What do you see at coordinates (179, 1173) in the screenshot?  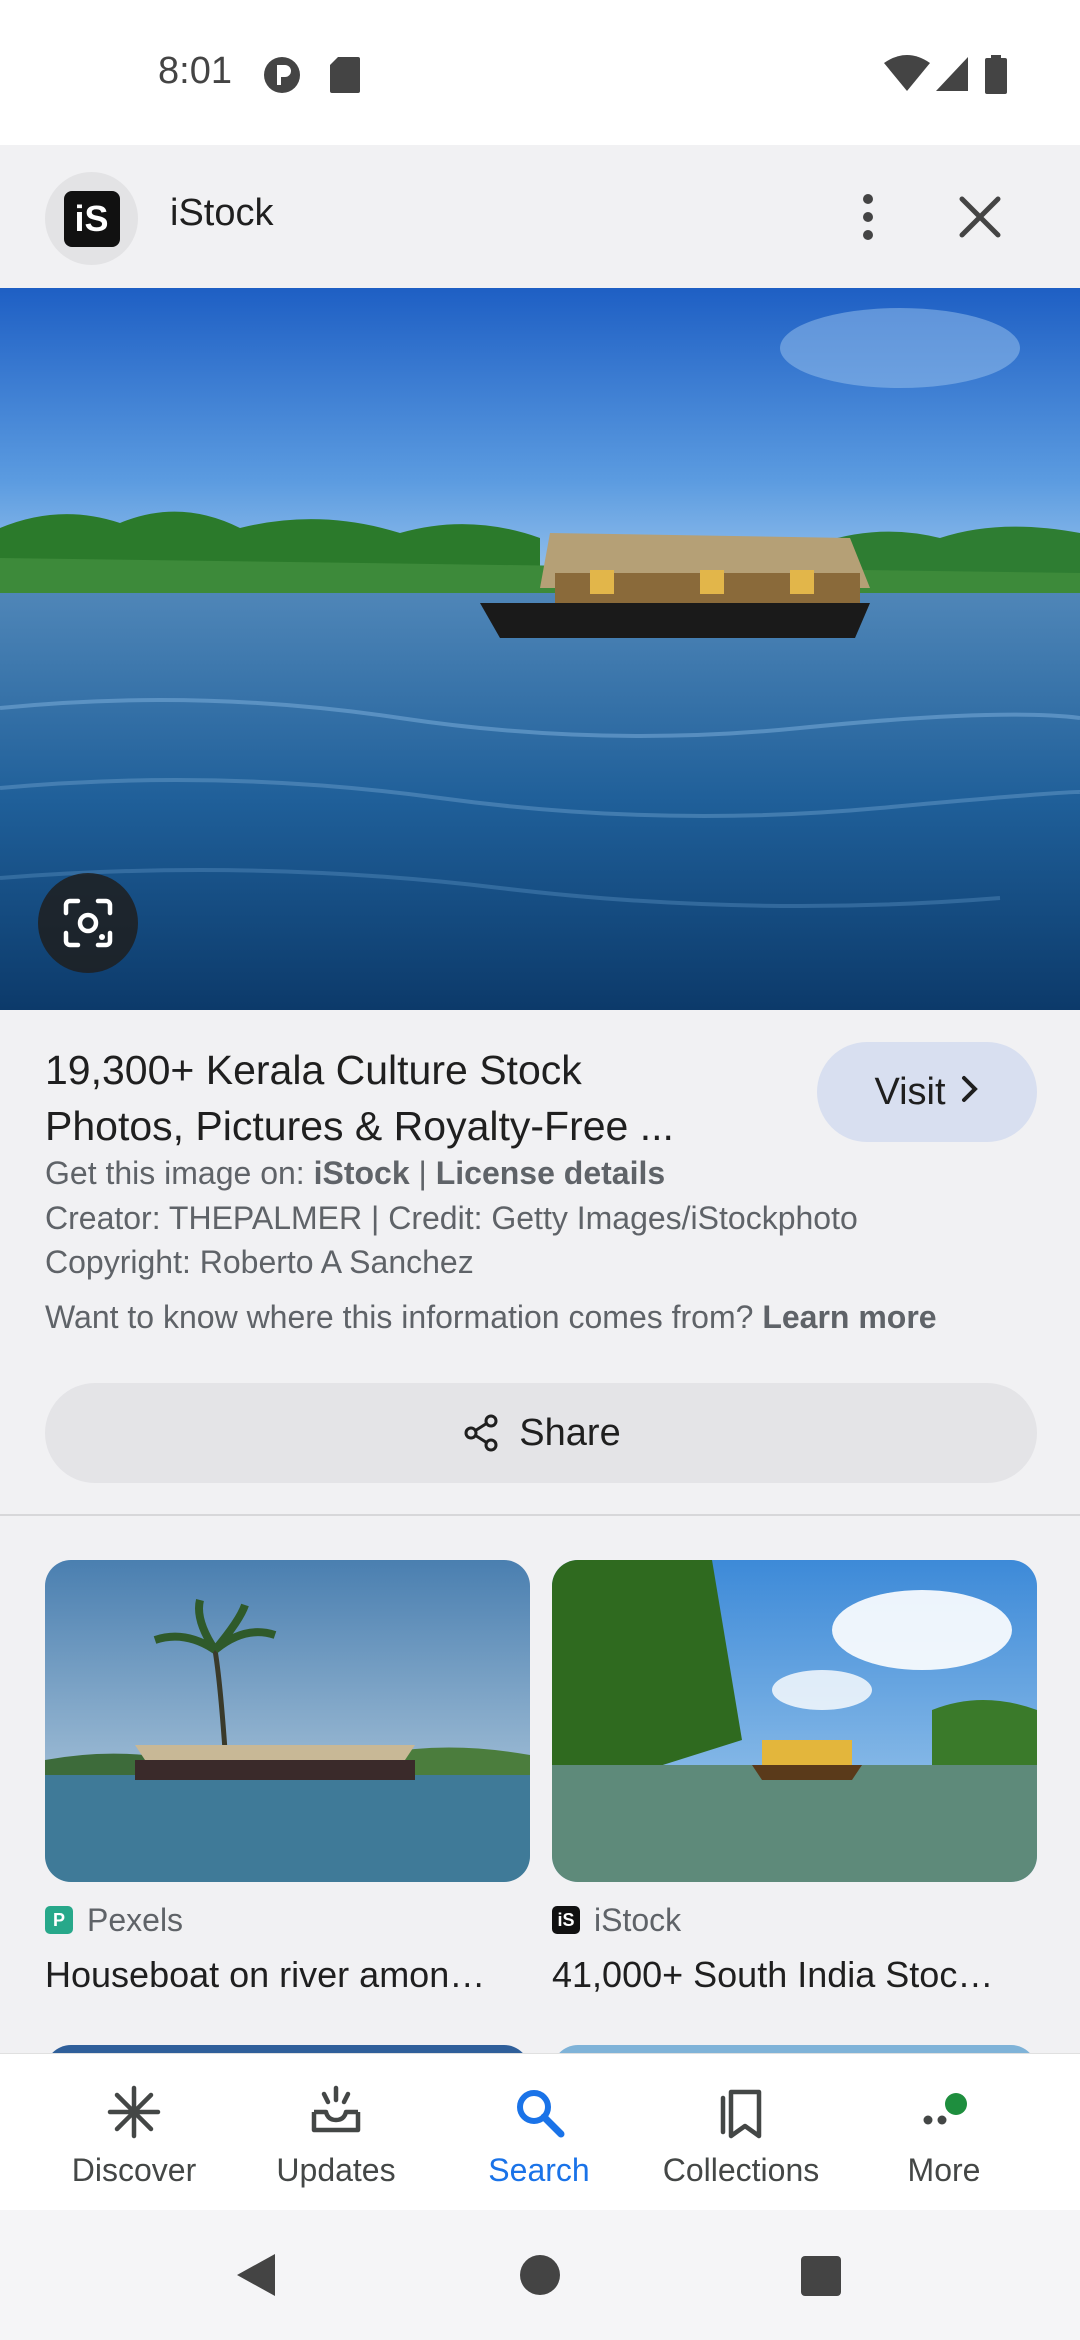 I see `get-image-prefix: Get this image on:` at bounding box center [179, 1173].